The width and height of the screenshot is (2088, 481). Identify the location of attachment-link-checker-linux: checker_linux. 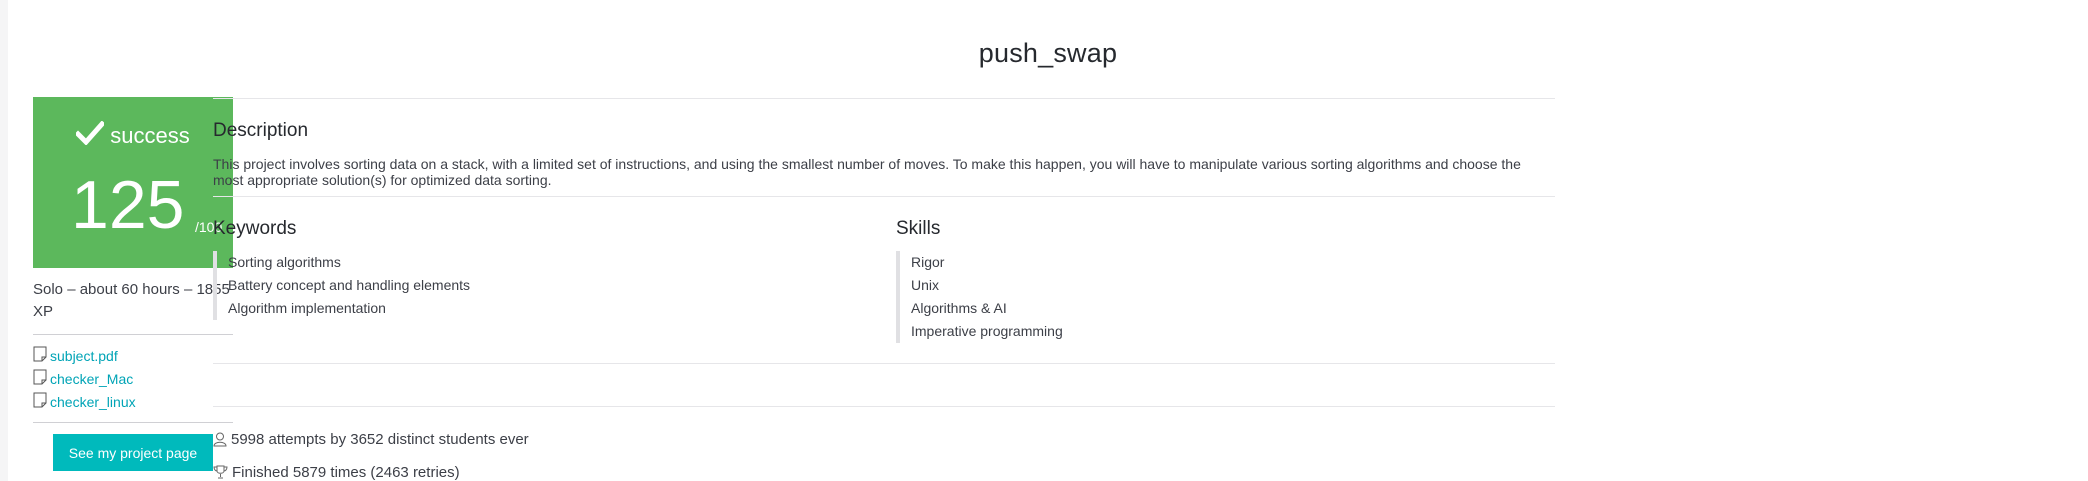
(133, 401).